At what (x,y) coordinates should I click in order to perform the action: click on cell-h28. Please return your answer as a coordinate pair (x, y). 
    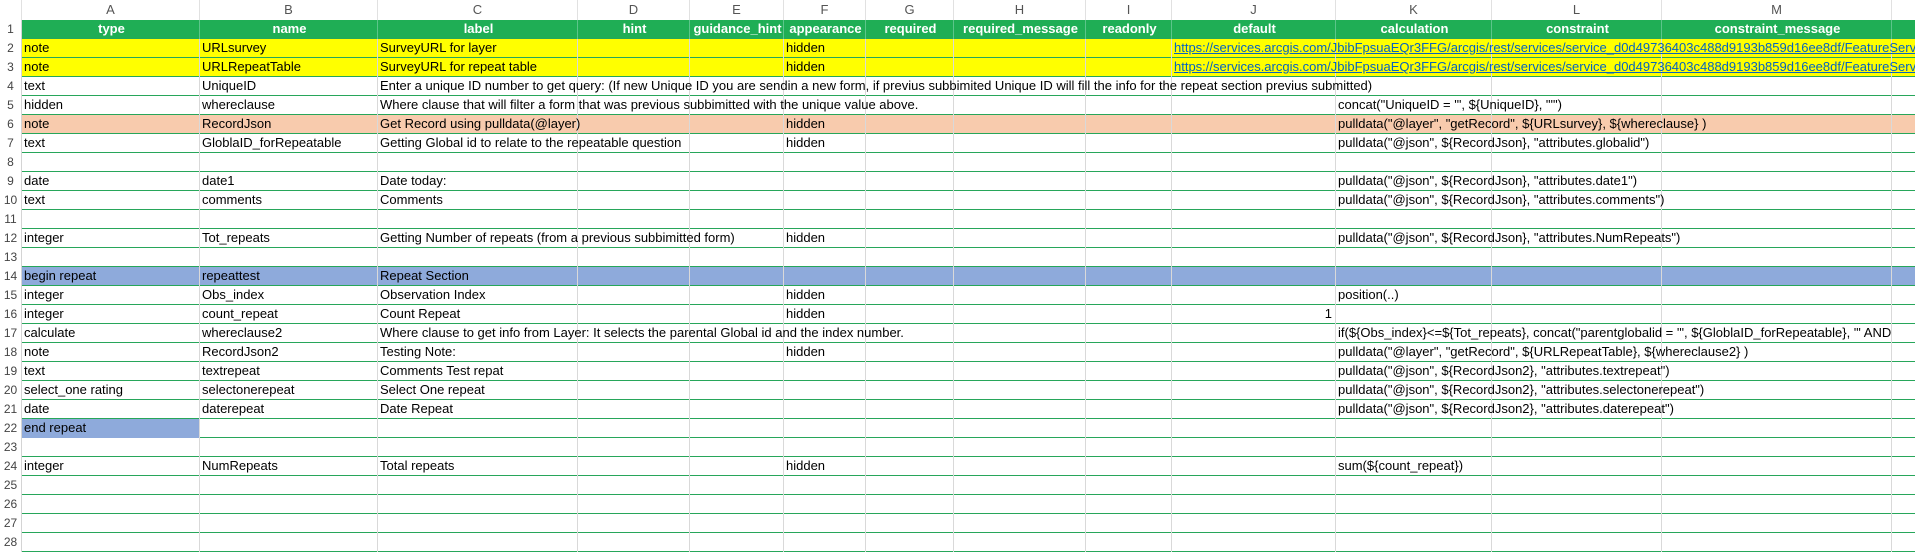
    Looking at the image, I should click on (1020, 542).